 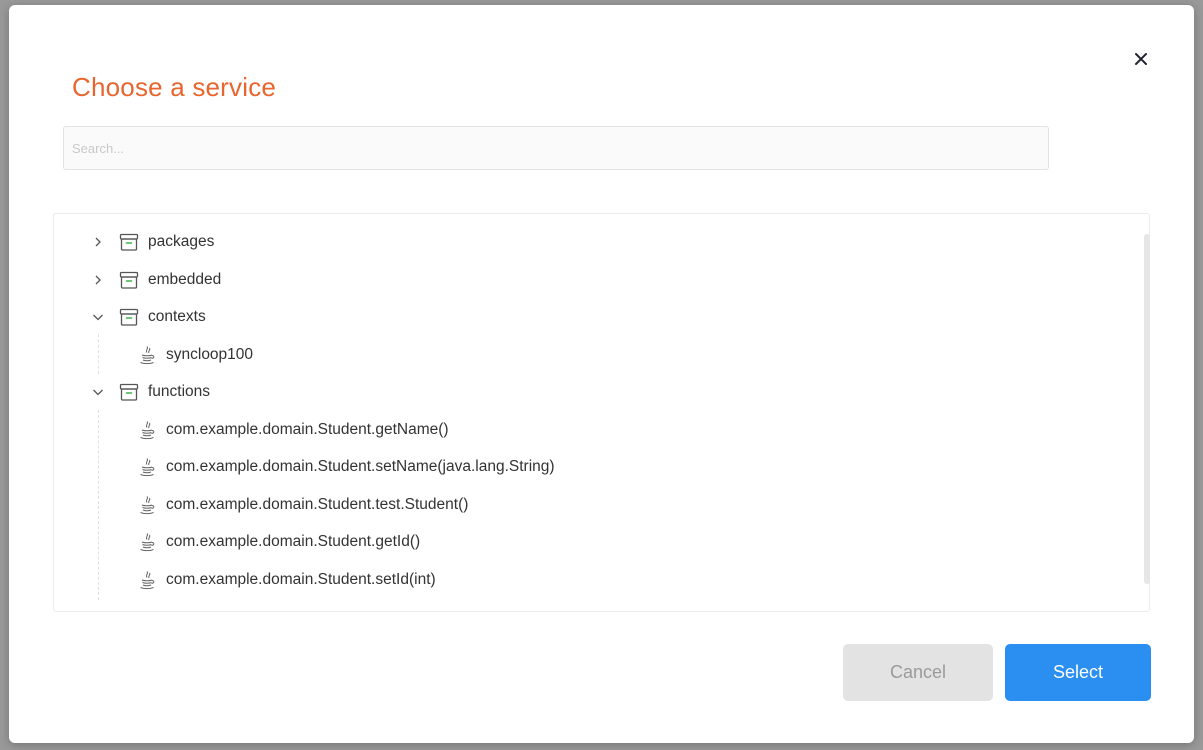 I want to click on tree-node-label: embedded, so click(x=185, y=279).